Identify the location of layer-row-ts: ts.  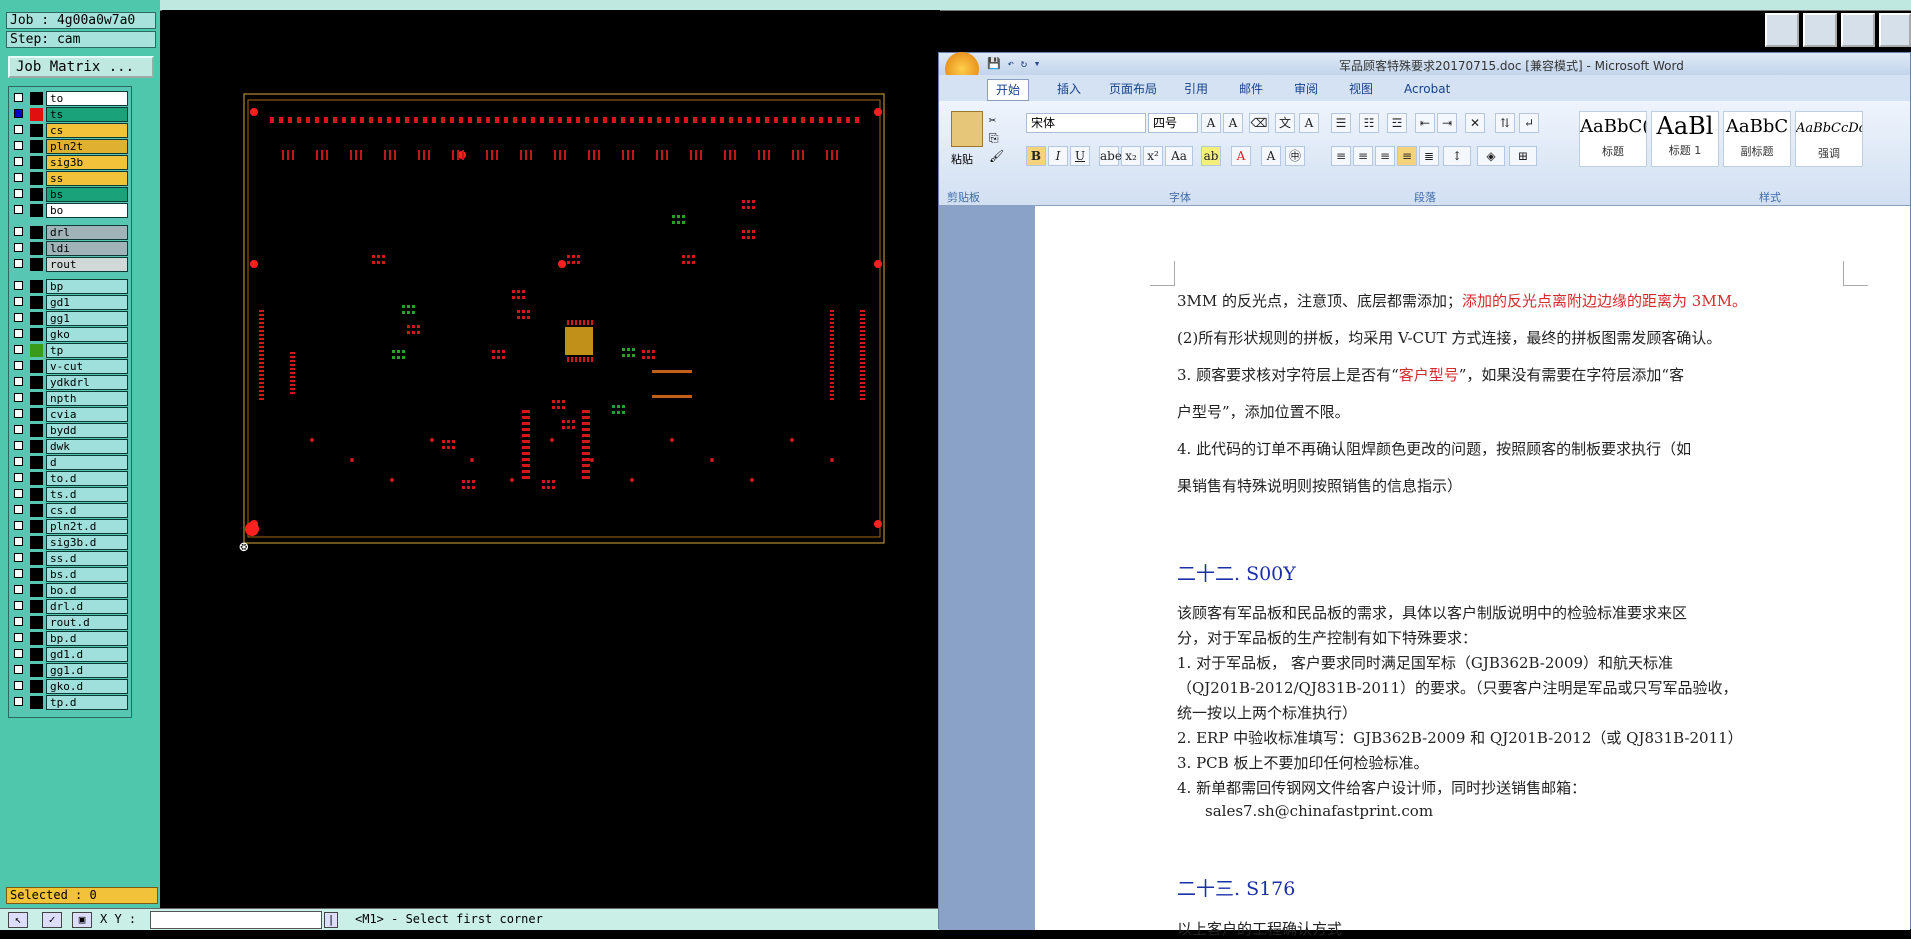
(71, 114).